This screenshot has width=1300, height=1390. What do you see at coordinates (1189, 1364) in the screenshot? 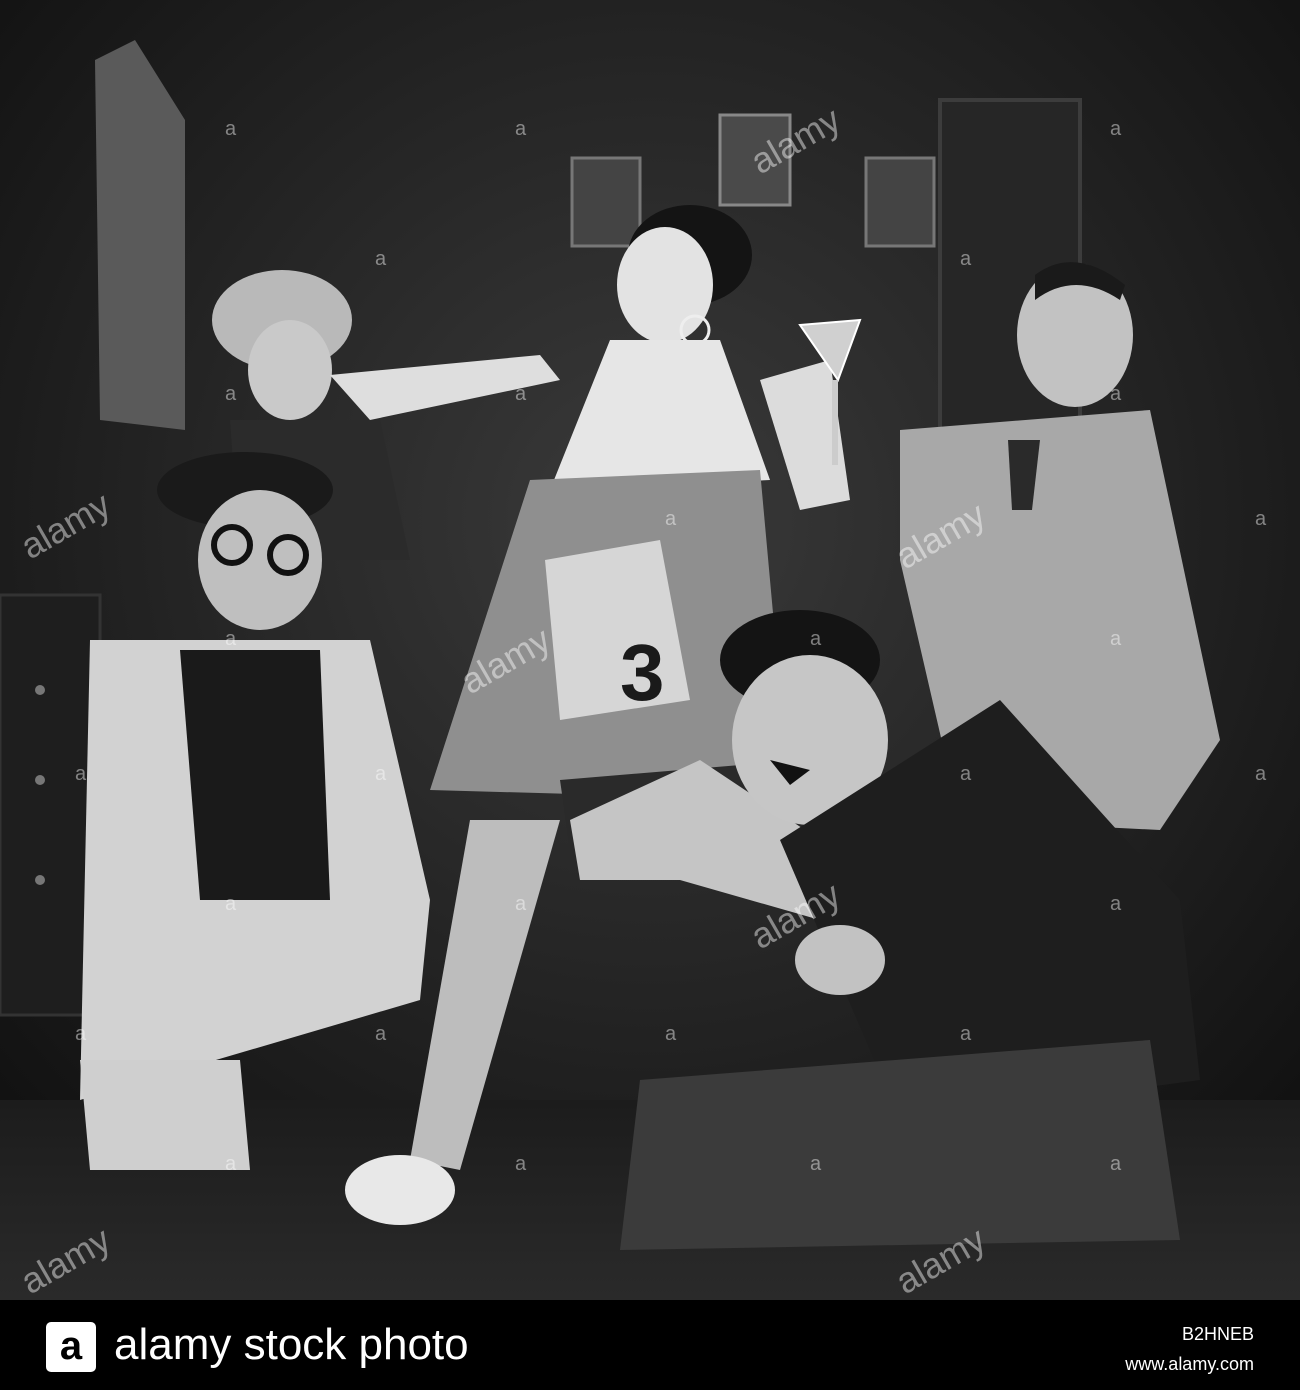
I see `site-url: www.alamy.com` at bounding box center [1189, 1364].